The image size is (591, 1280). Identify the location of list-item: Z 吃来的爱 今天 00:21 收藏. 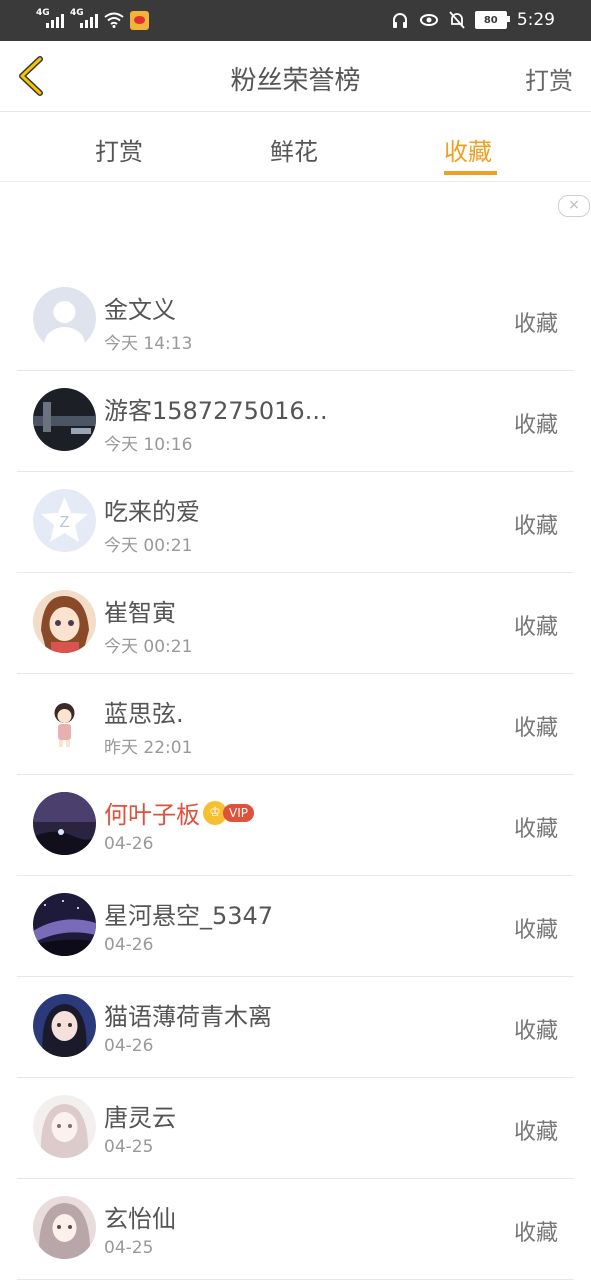
(295, 522).